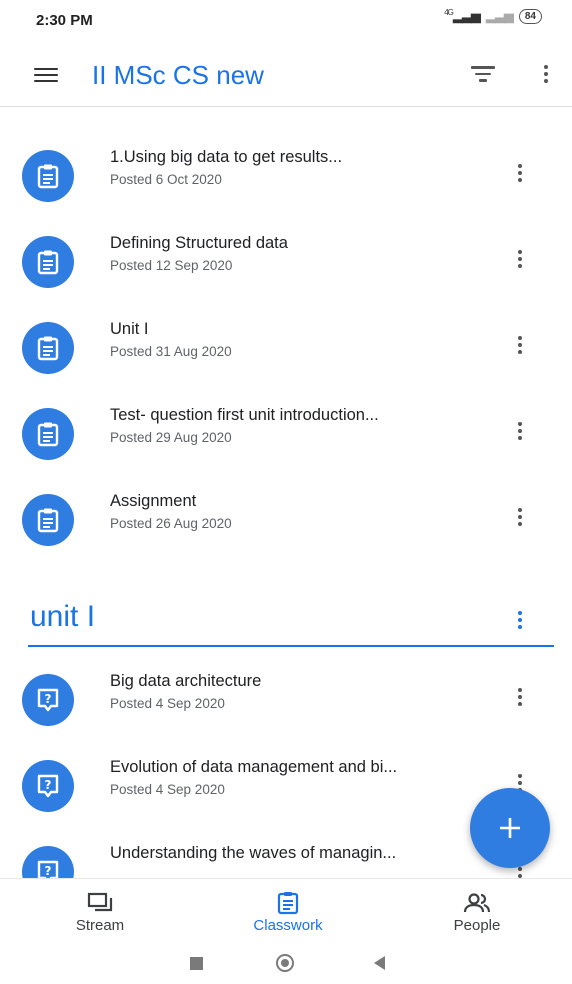  Describe the element at coordinates (64, 20) in the screenshot. I see `status-time: 2:30 PM` at that location.